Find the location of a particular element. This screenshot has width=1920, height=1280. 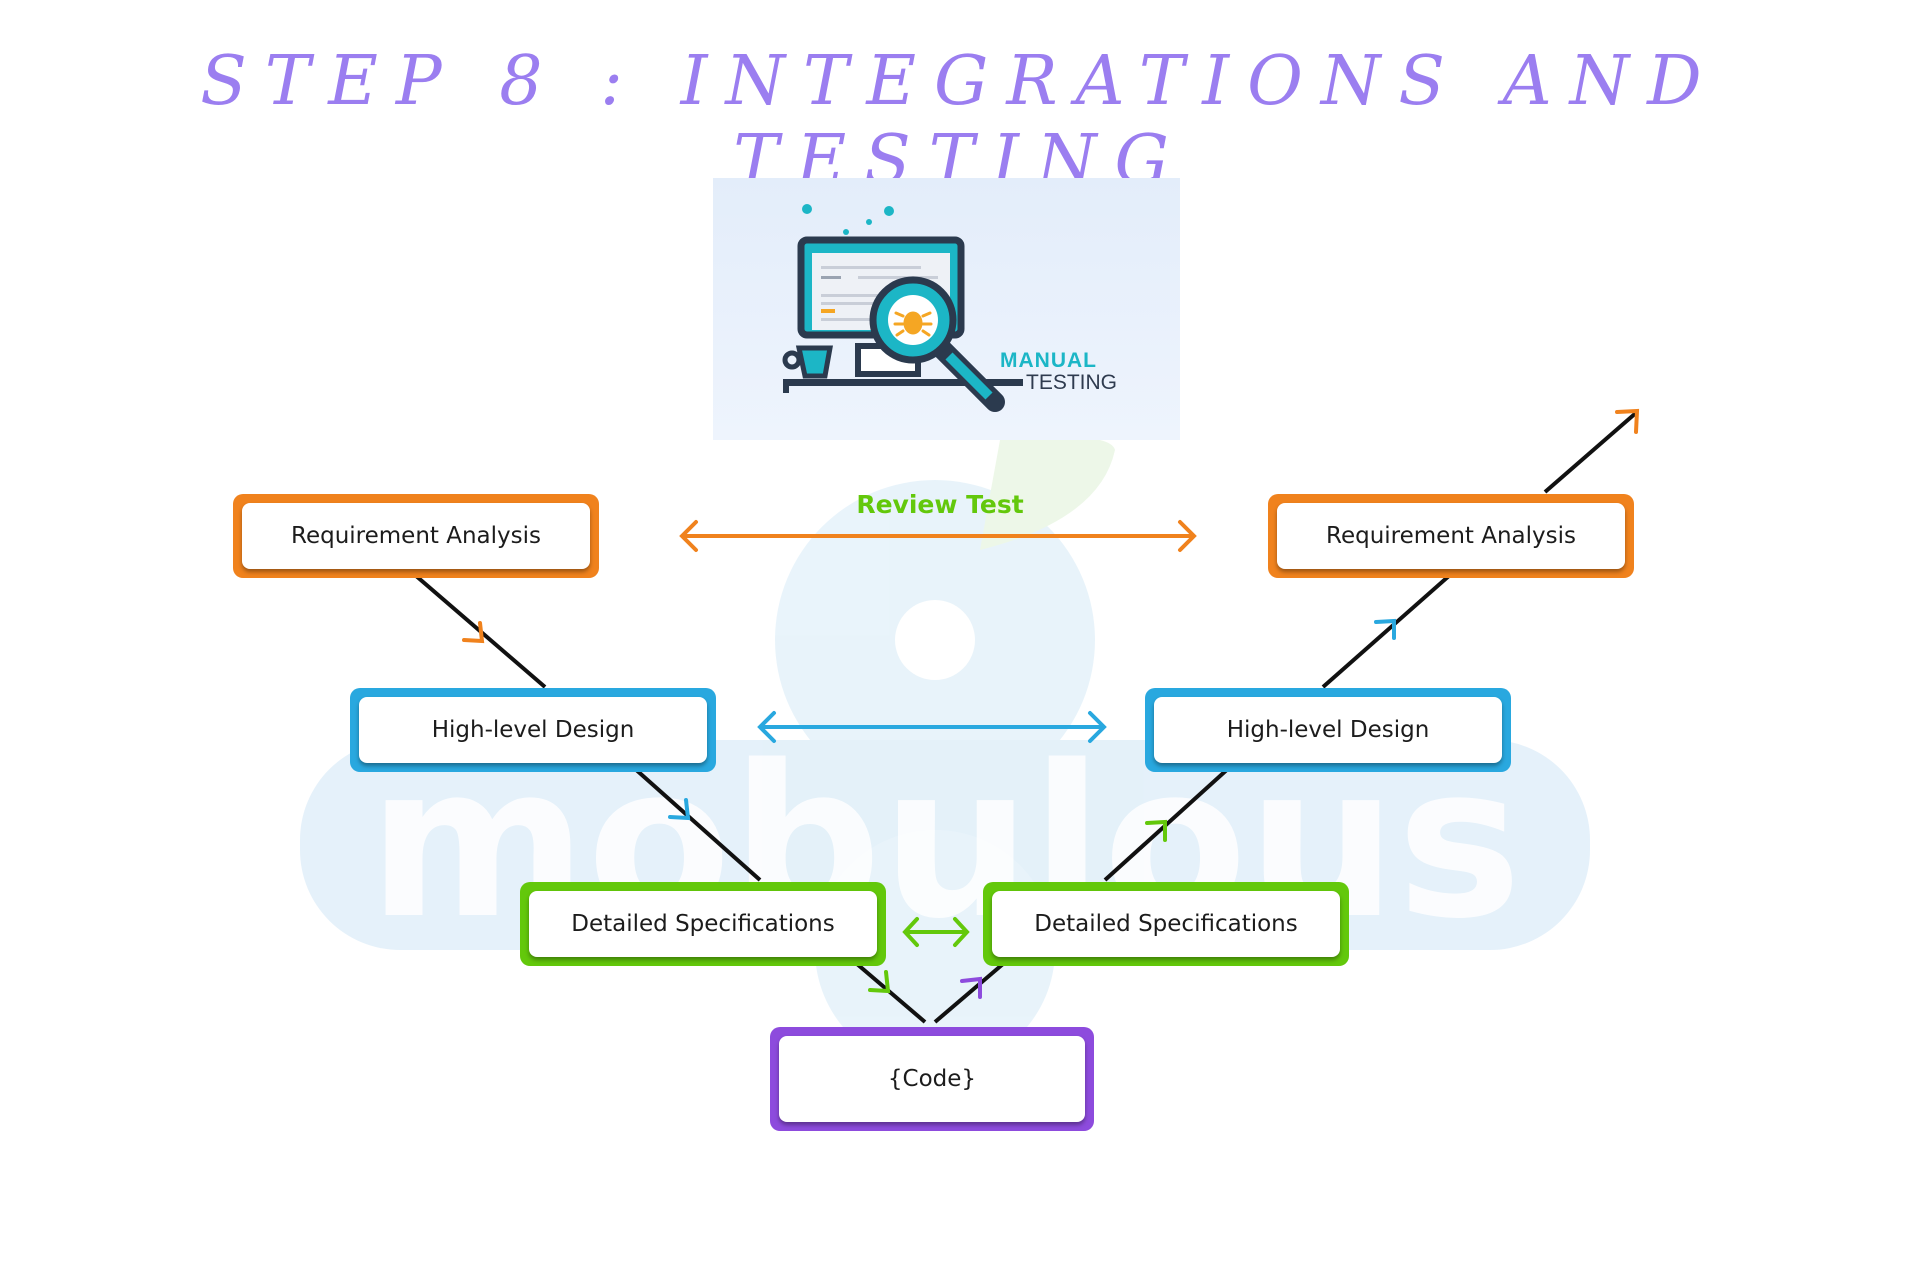

connector-design-to-spec-left is located at coordinates (696, 823).